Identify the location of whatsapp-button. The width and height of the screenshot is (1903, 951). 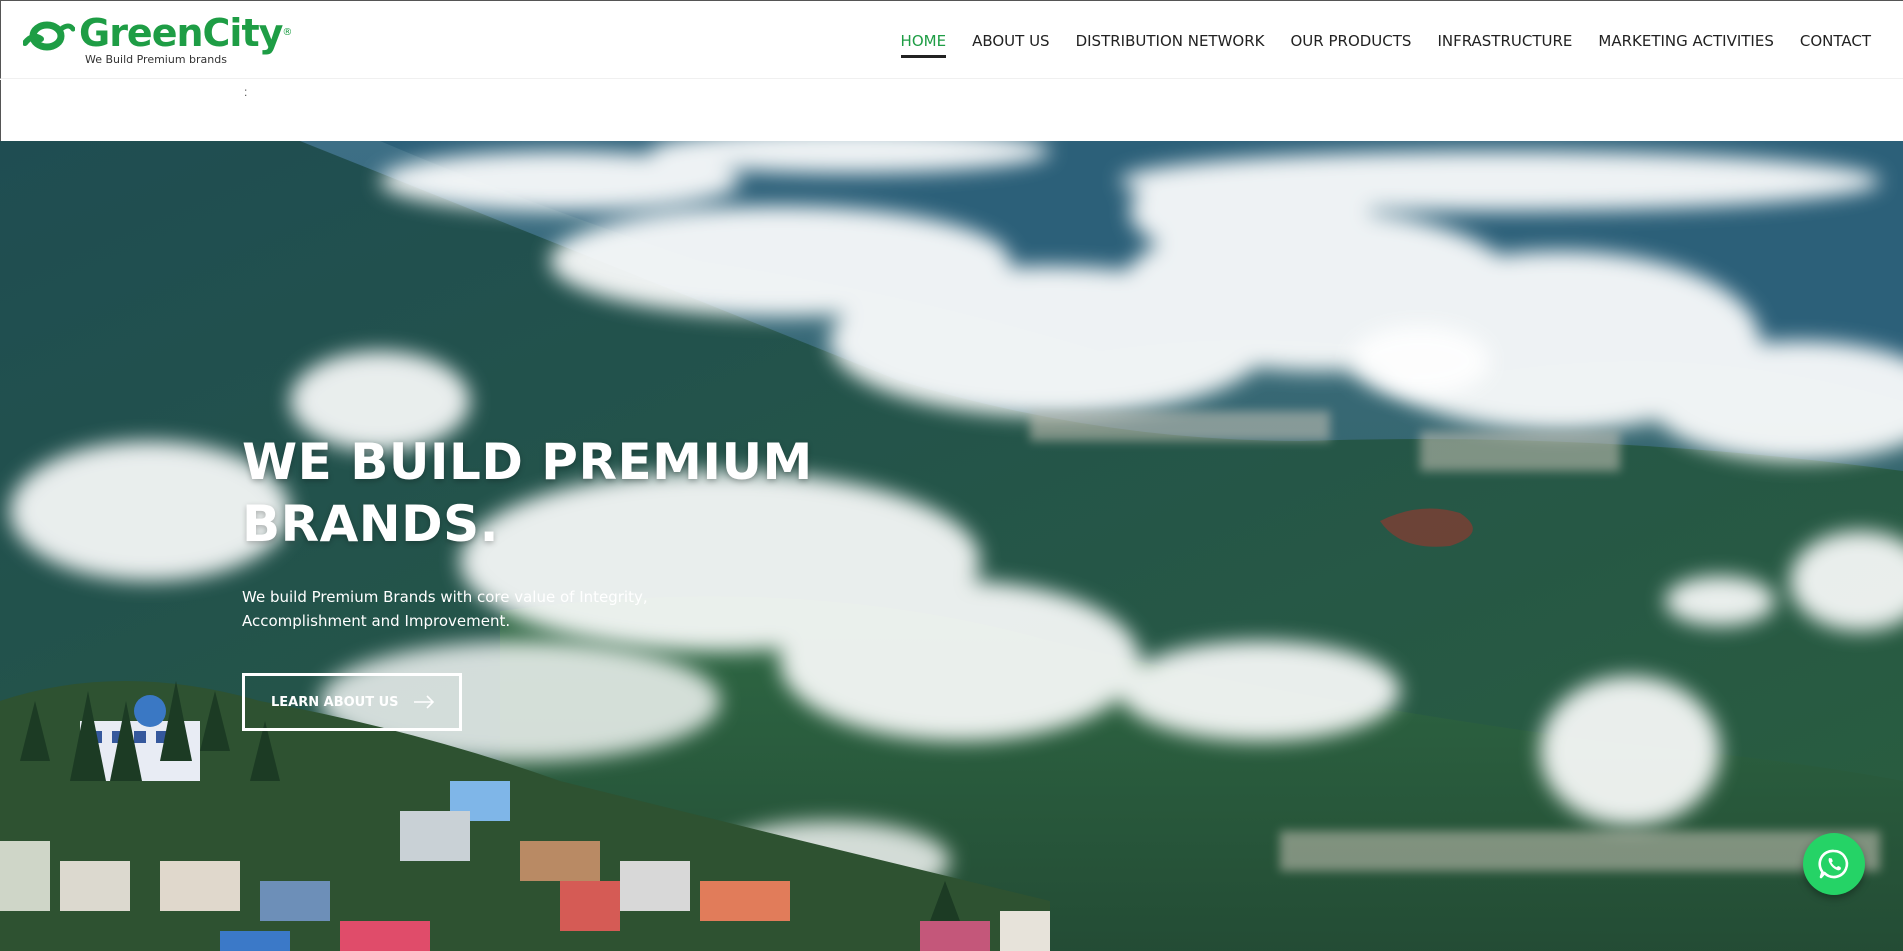
(1834, 864).